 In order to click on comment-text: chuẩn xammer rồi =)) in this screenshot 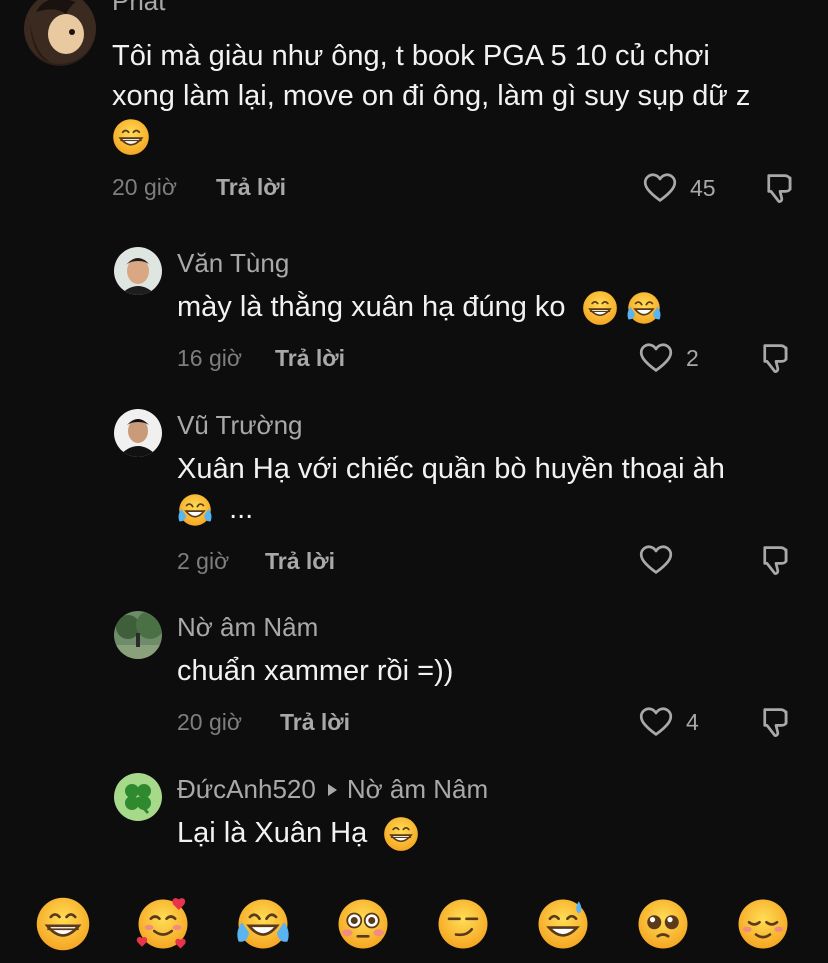, I will do `click(315, 671)`.